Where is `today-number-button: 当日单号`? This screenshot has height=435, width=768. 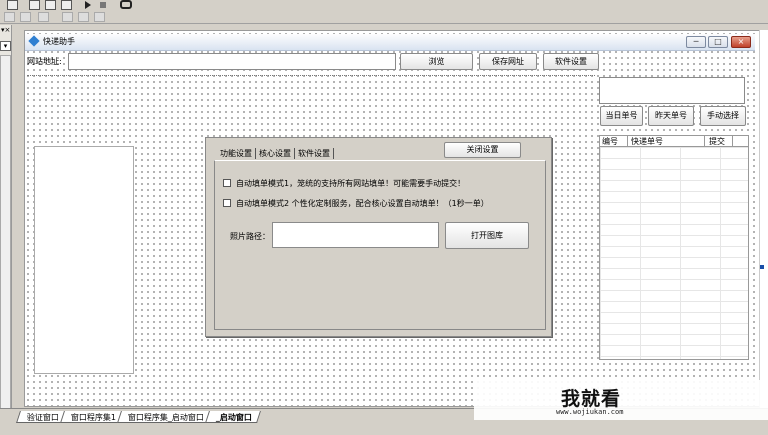
today-number-button: 当日单号 is located at coordinates (621, 116).